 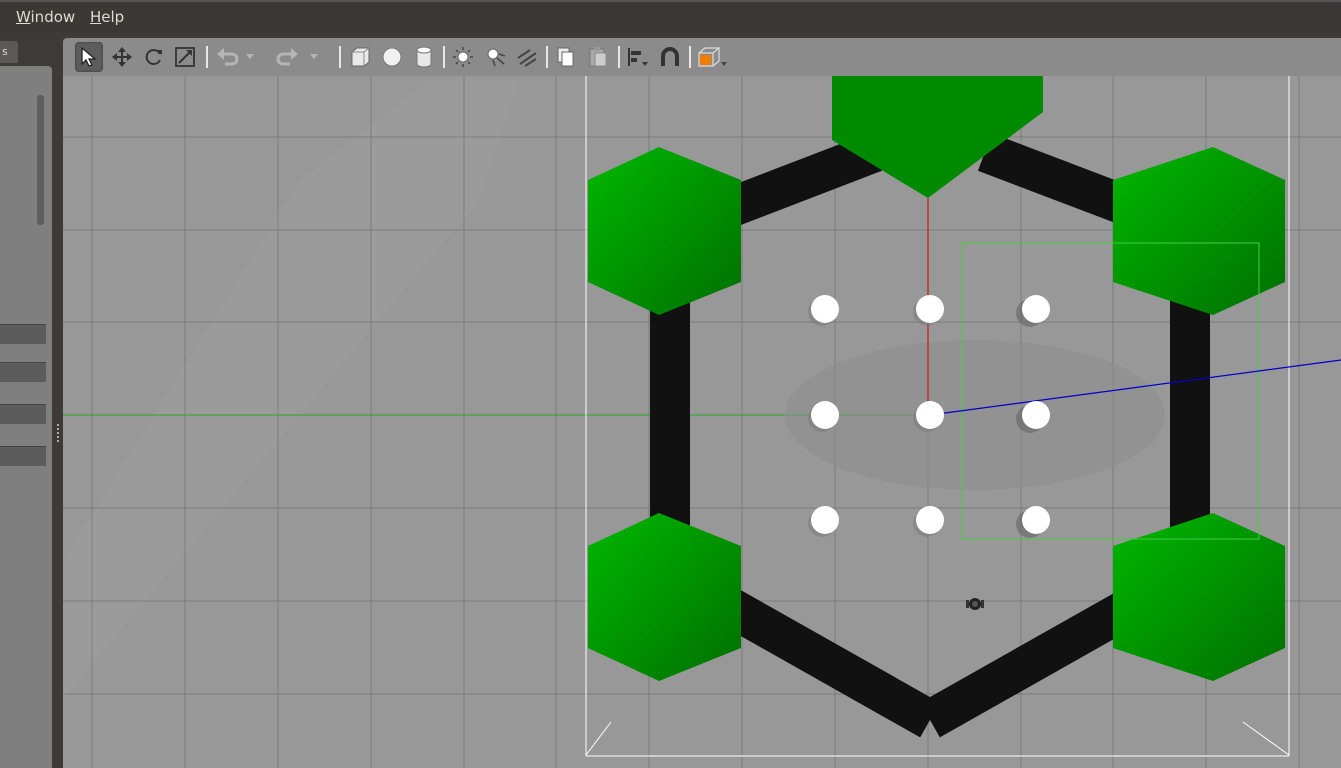 What do you see at coordinates (670, 16) in the screenshot?
I see `menubar: Window Help` at bounding box center [670, 16].